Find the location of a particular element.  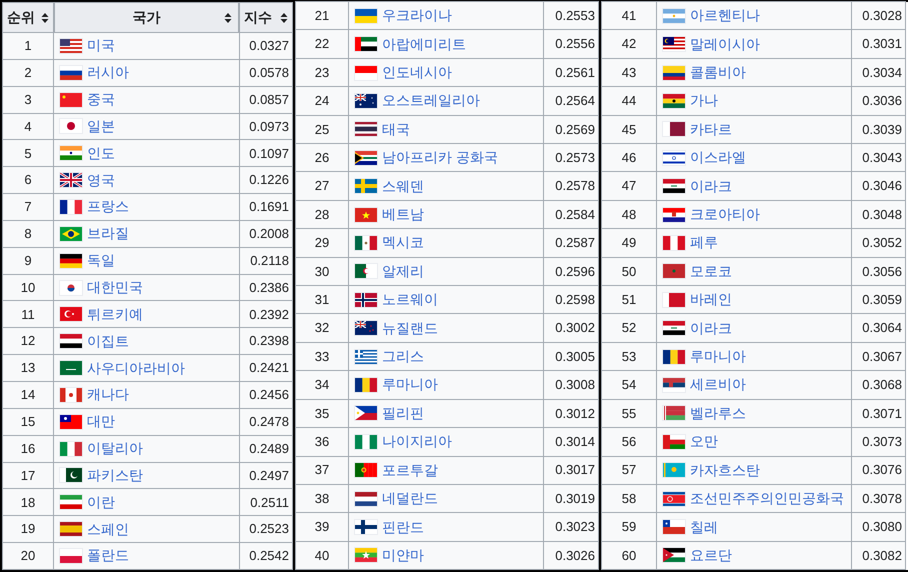

country-link: 파키스탄 is located at coordinates (115, 475).